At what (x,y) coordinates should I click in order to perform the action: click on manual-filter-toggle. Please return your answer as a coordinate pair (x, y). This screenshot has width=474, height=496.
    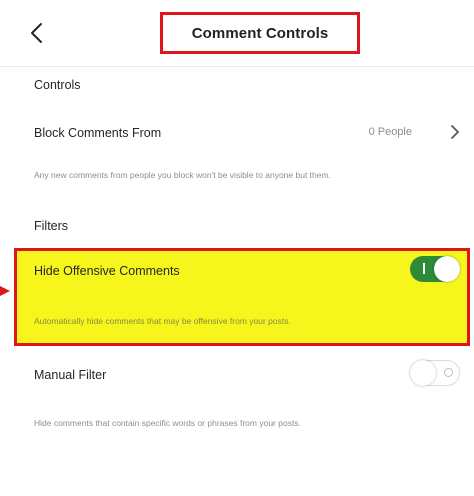
    Looking at the image, I should click on (435, 373).